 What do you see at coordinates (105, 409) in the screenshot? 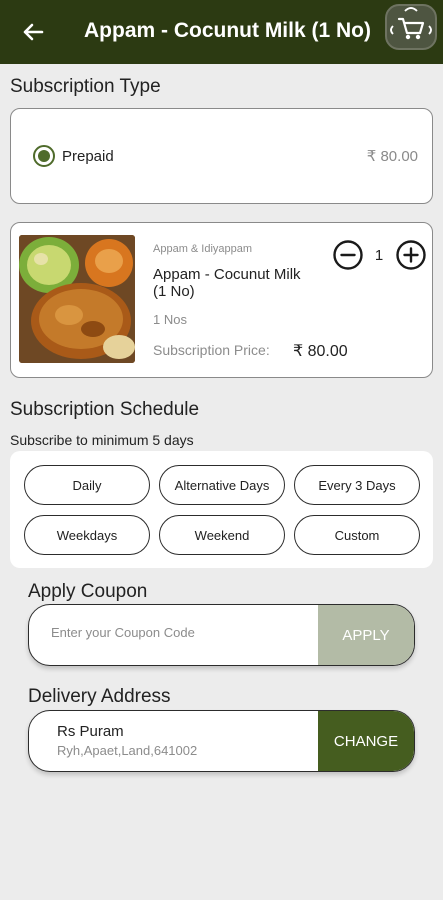
I see `subscription-schedule-title: Subscription Schedule` at bounding box center [105, 409].